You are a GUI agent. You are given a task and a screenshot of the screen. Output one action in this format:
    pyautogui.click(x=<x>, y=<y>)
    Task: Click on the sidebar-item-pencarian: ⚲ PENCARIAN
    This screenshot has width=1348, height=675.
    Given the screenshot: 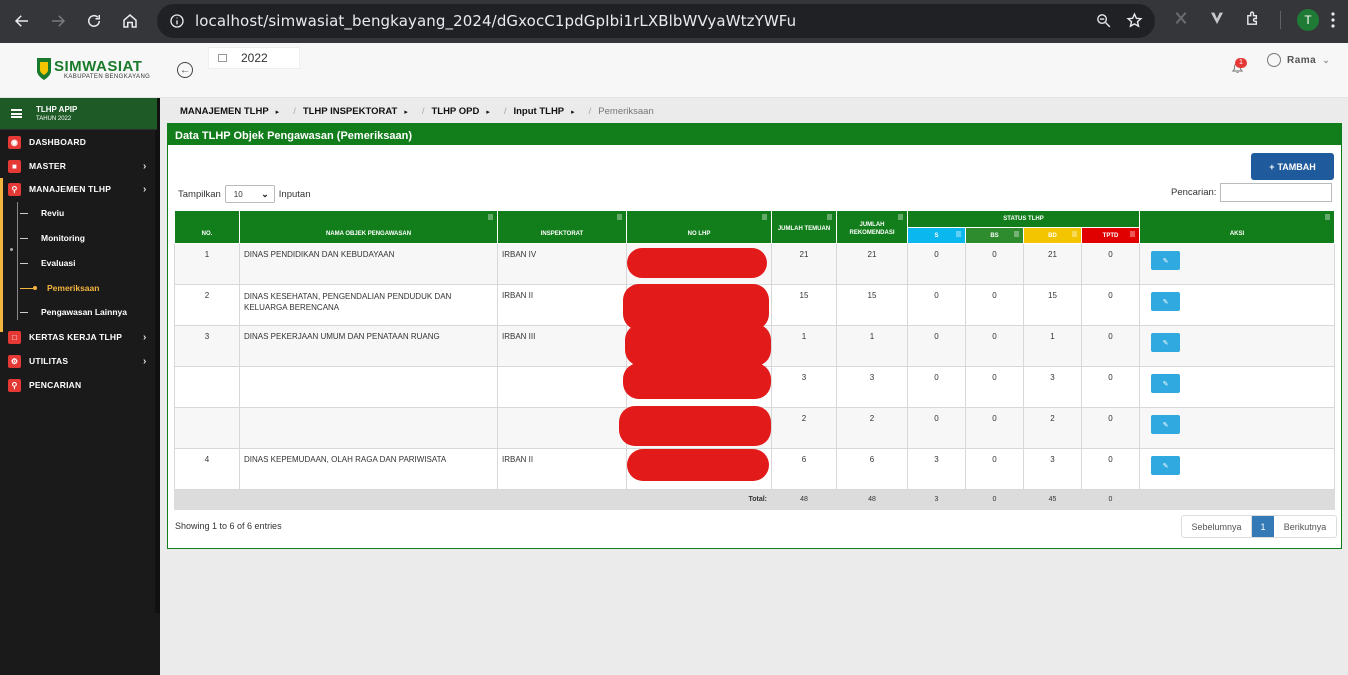 What is the action you would take?
    pyautogui.click(x=78, y=385)
    